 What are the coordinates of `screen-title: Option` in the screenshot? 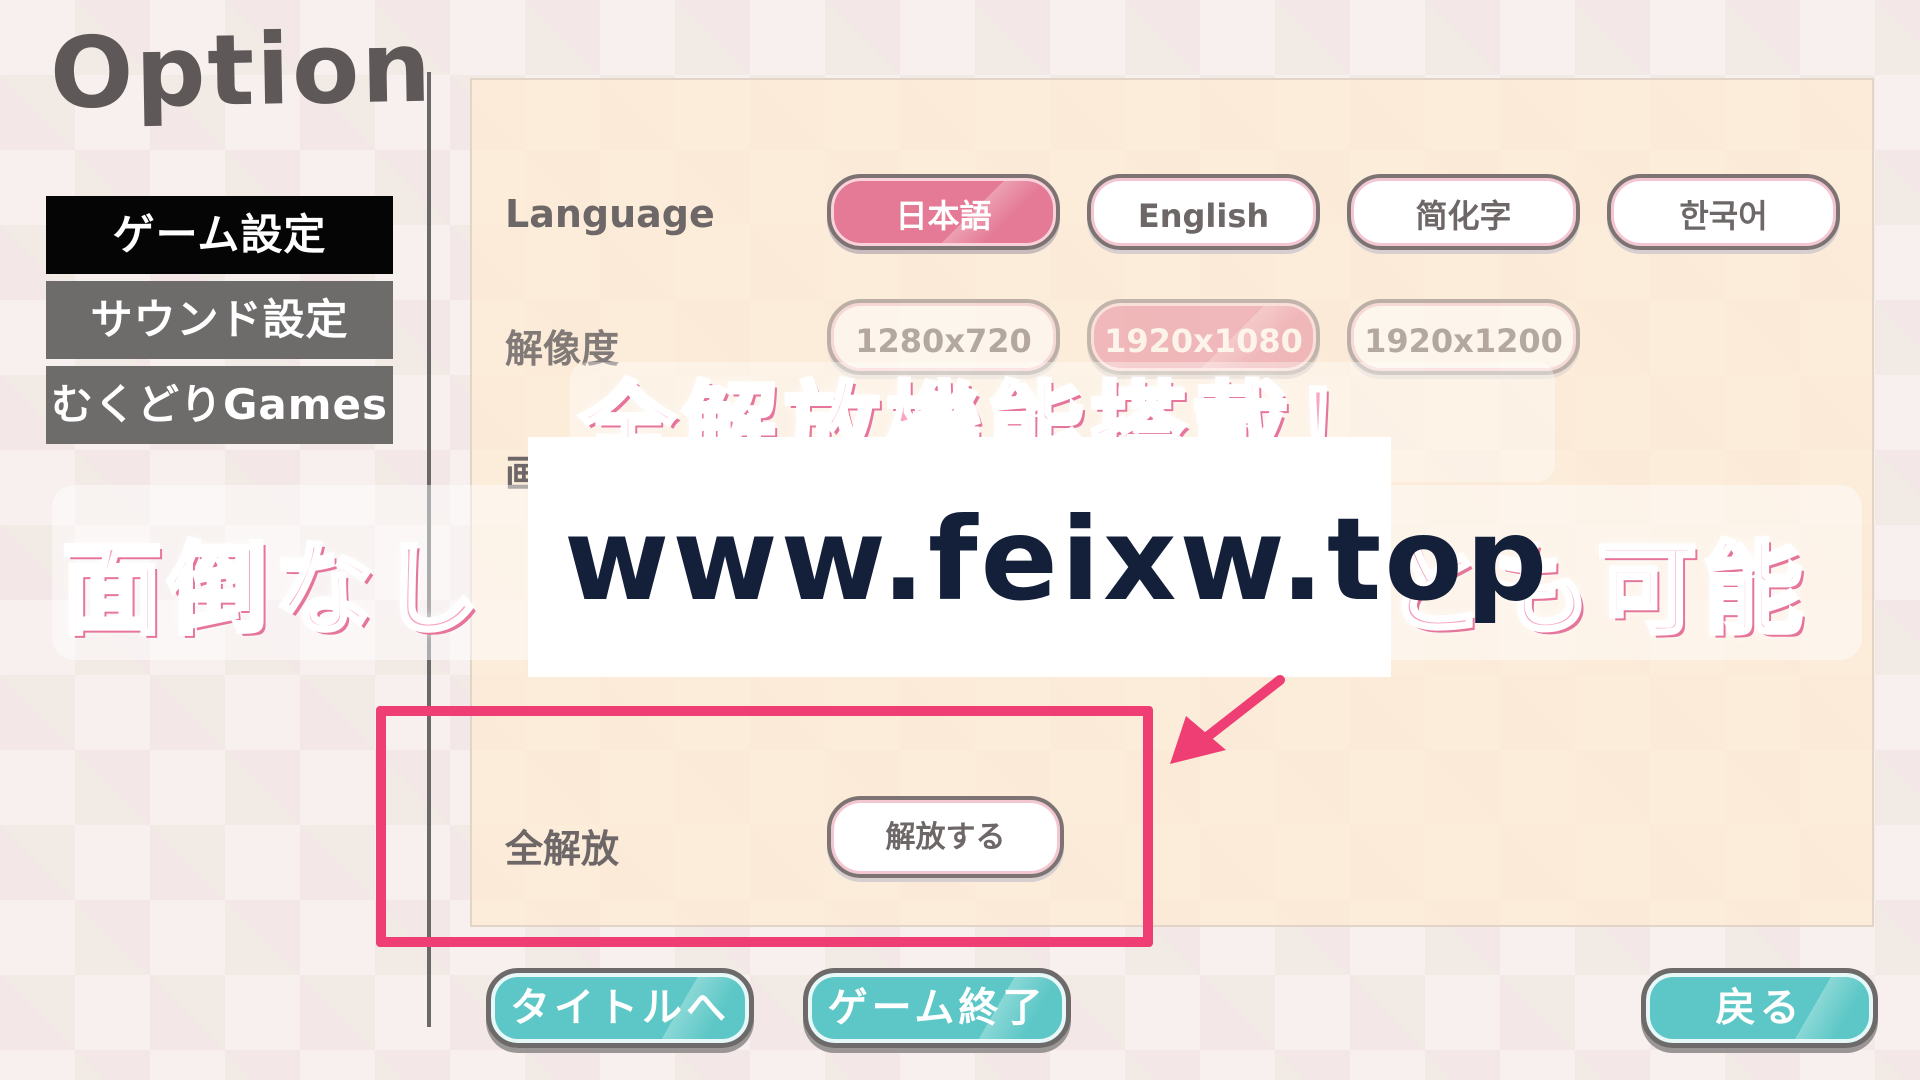 It's located at (241, 71).